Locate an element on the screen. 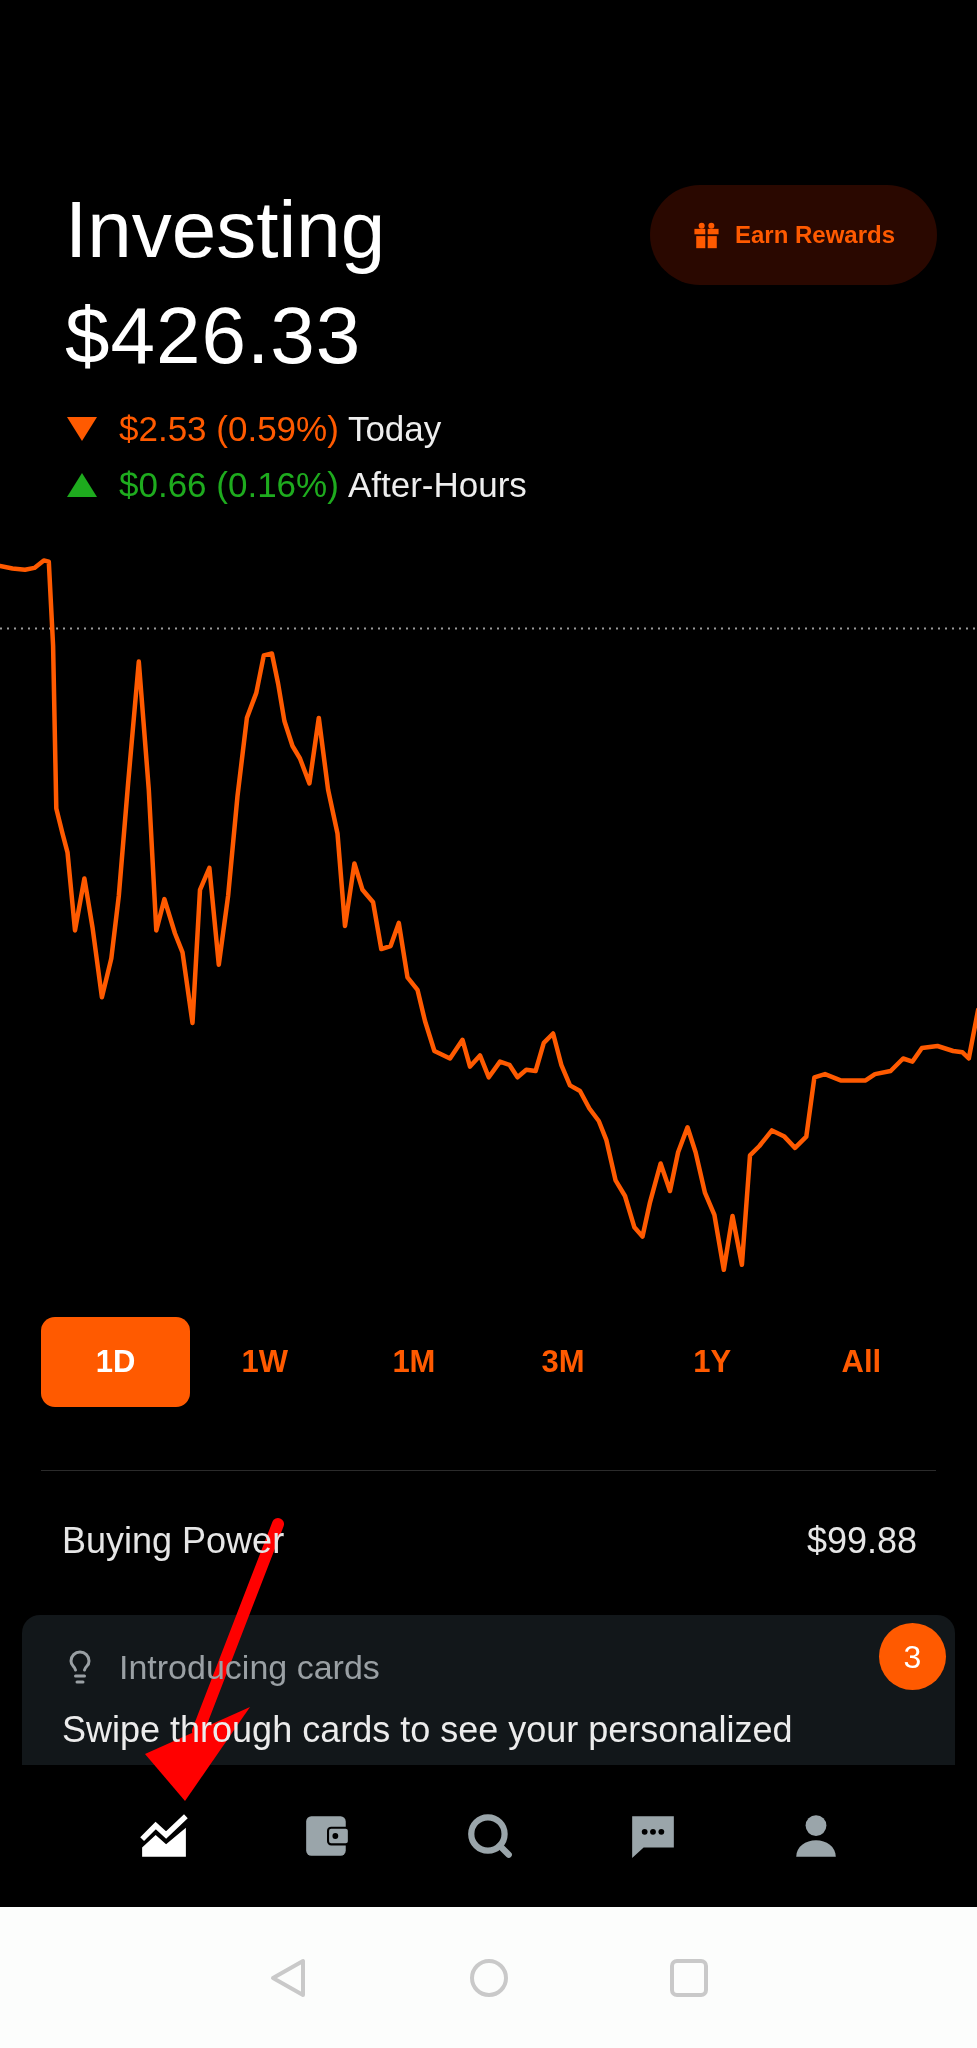 The image size is (977, 2048). time-range-tab: 3M is located at coordinates (563, 1362).